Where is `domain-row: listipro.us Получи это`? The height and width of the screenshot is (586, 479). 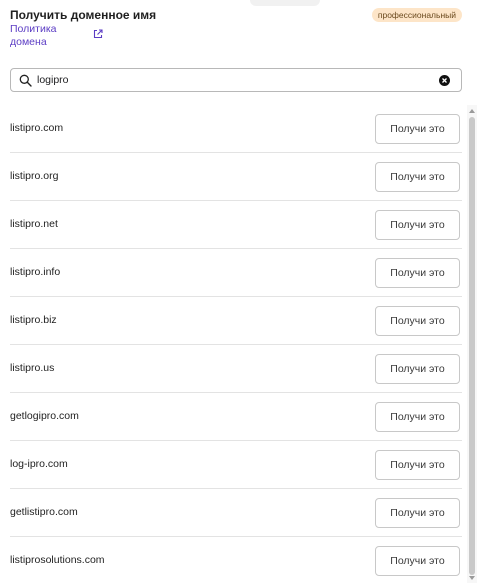 domain-row: listipro.us Получи это is located at coordinates (236, 369).